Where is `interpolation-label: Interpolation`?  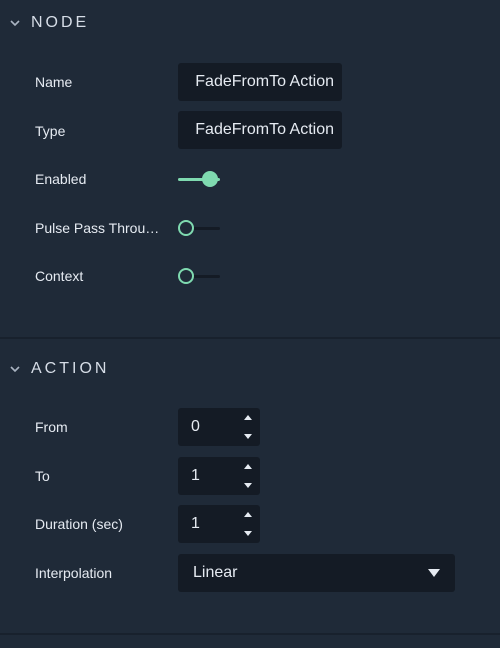
interpolation-label: Interpolation is located at coordinates (74, 573).